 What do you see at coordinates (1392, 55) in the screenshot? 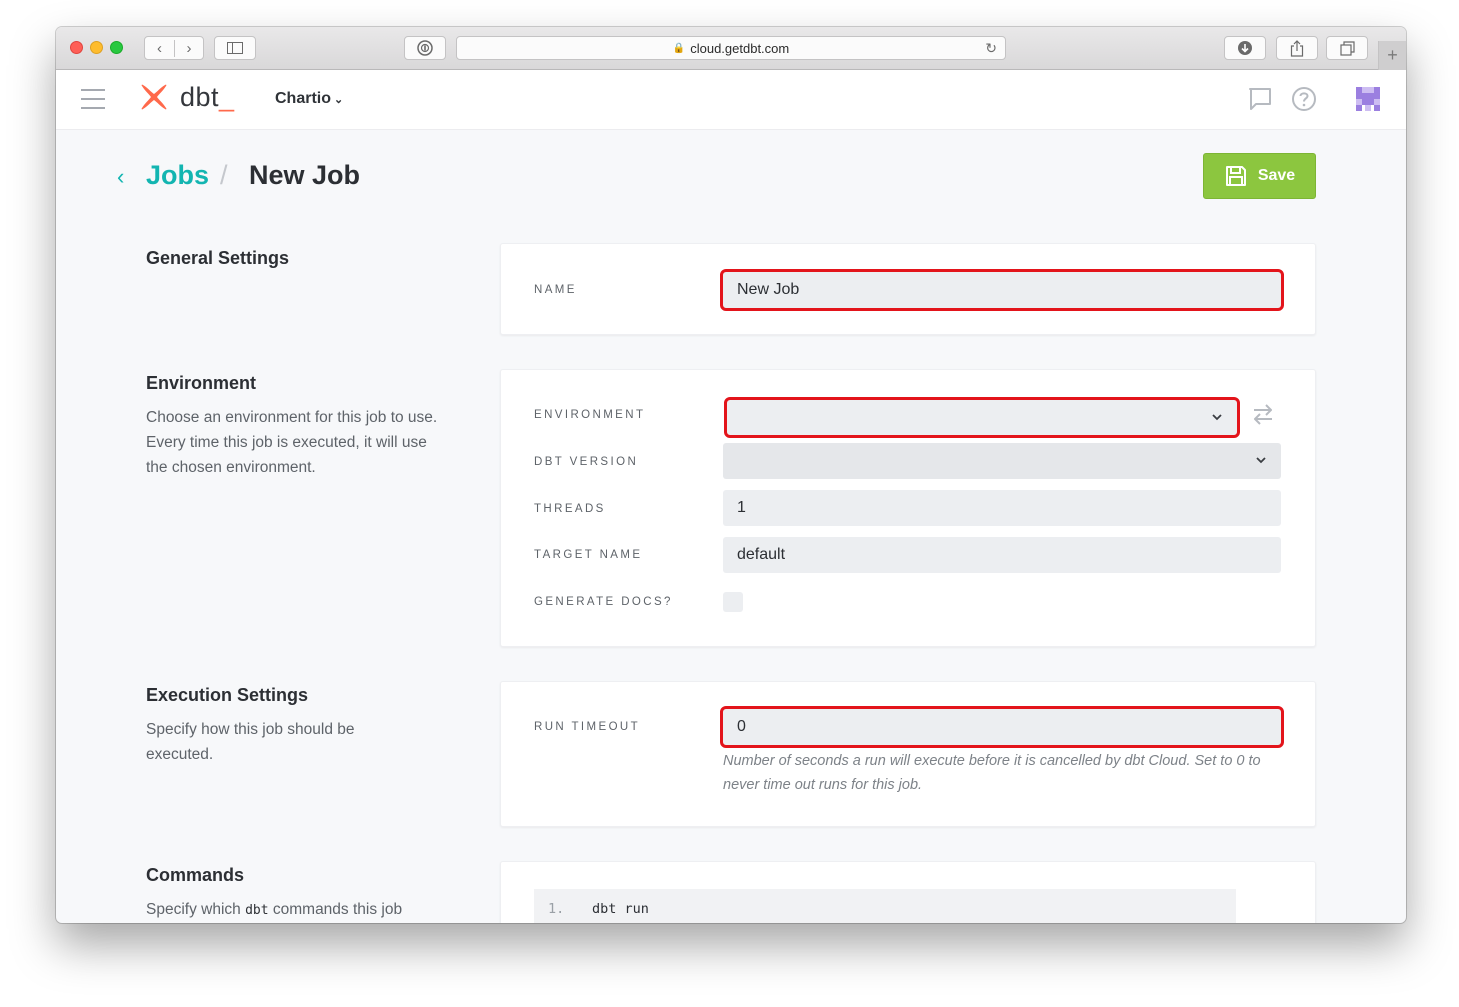
I see `new-tab-plus-icon: +` at bounding box center [1392, 55].